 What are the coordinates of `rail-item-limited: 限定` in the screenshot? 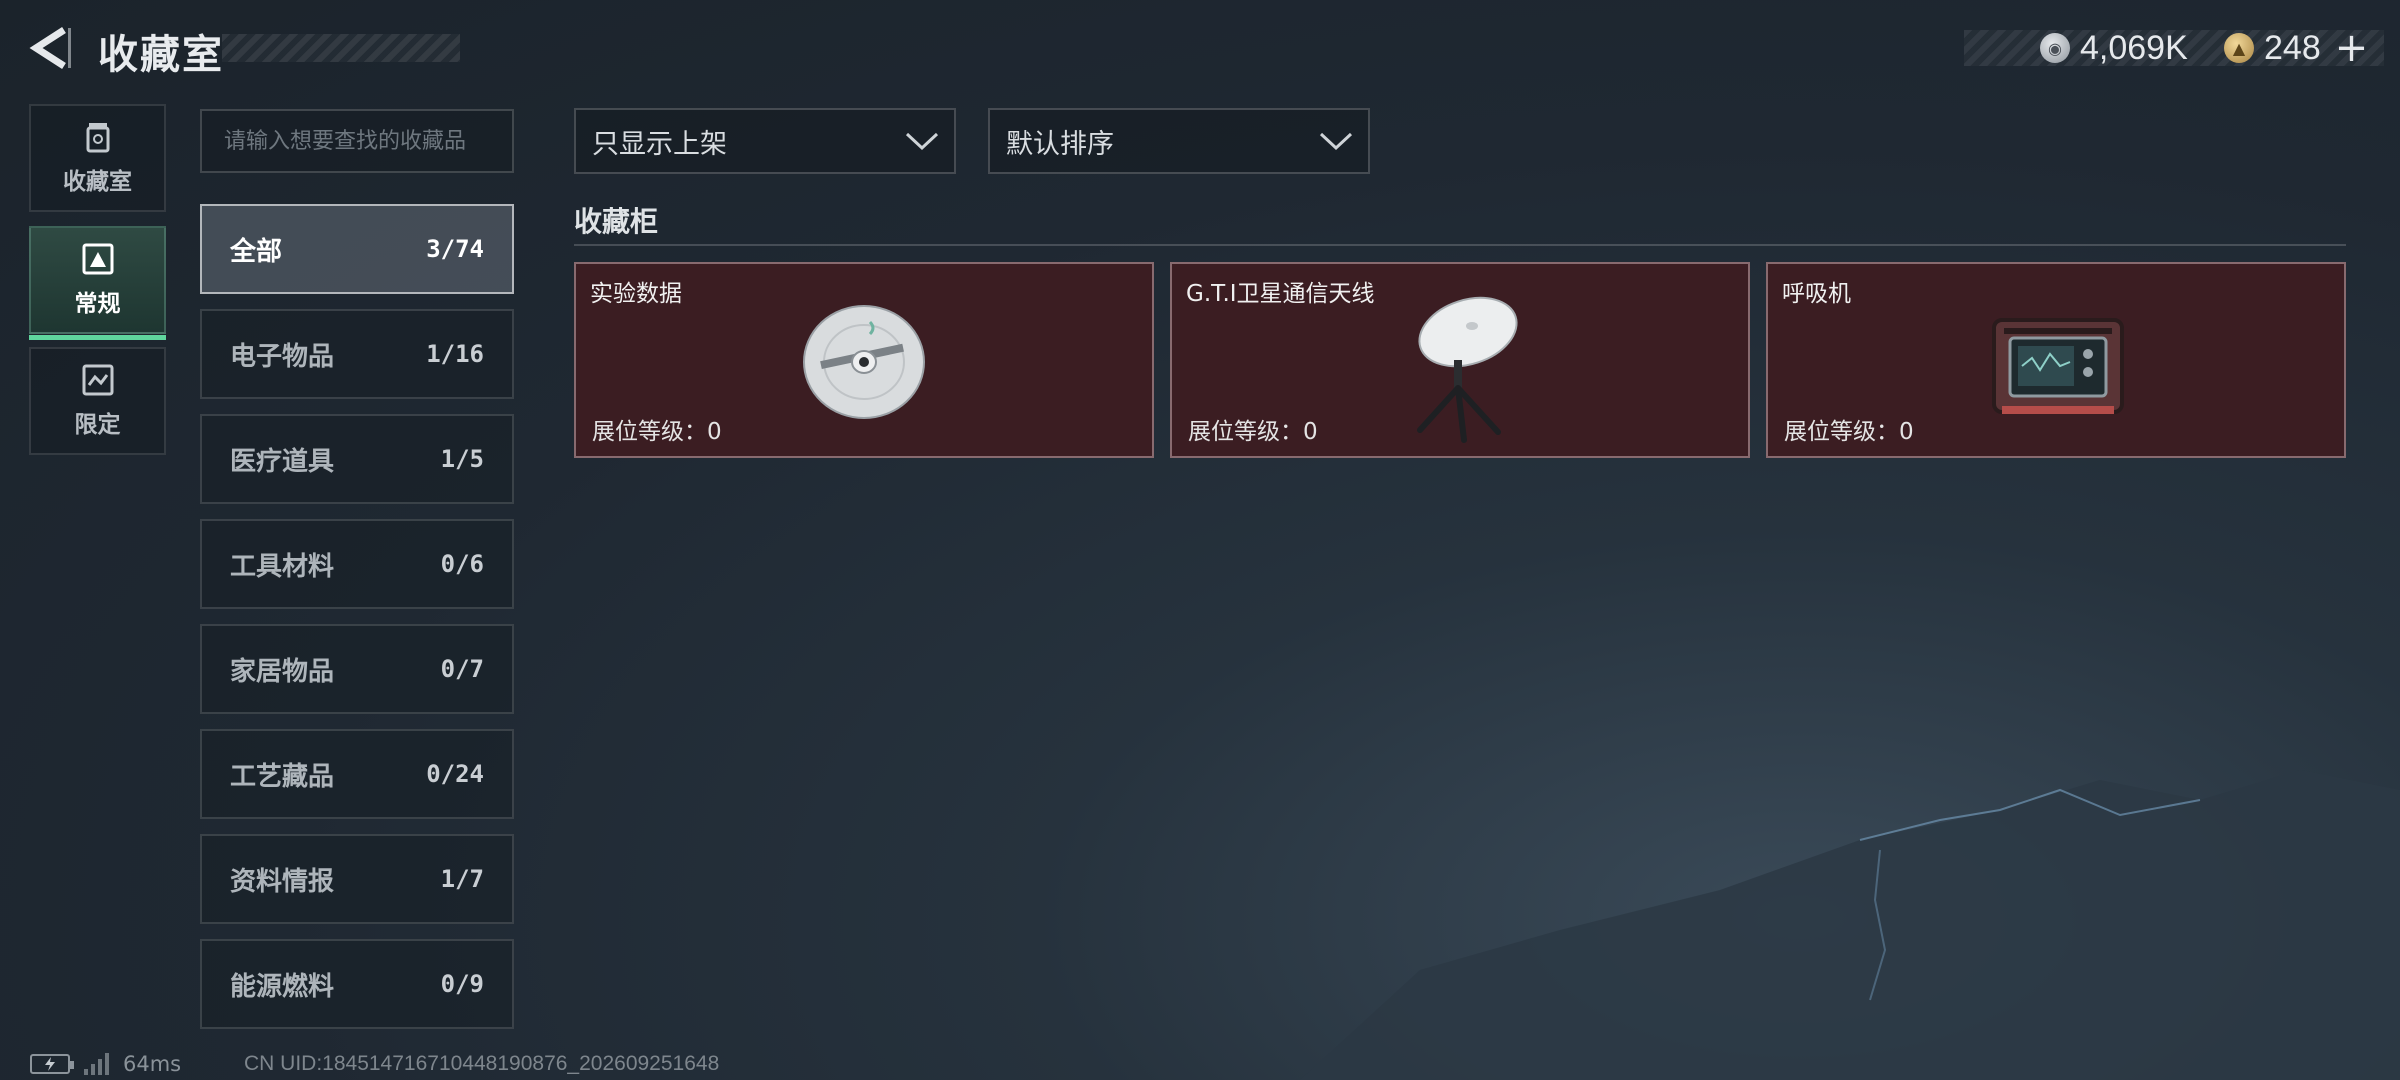 It's located at (97, 401).